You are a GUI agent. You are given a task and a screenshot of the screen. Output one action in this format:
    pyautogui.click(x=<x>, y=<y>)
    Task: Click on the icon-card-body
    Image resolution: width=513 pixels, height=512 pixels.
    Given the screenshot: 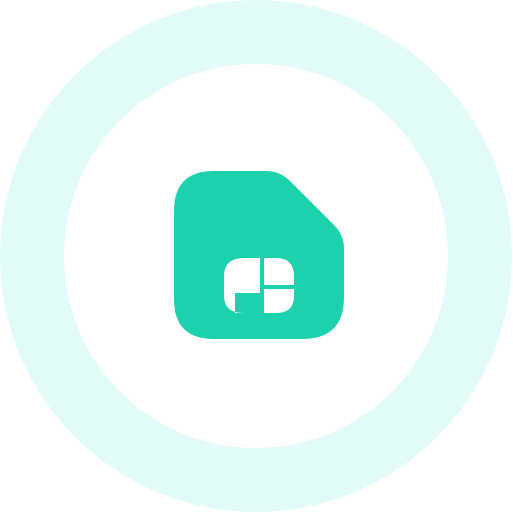 What is the action you would take?
    pyautogui.click(x=259, y=255)
    